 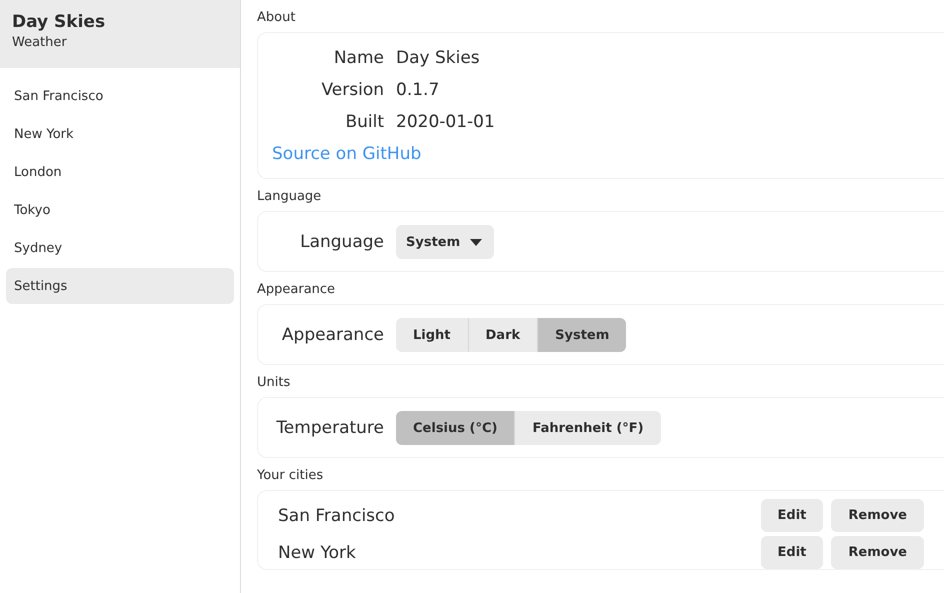 What do you see at coordinates (364, 122) in the screenshot?
I see `field-label: Built` at bounding box center [364, 122].